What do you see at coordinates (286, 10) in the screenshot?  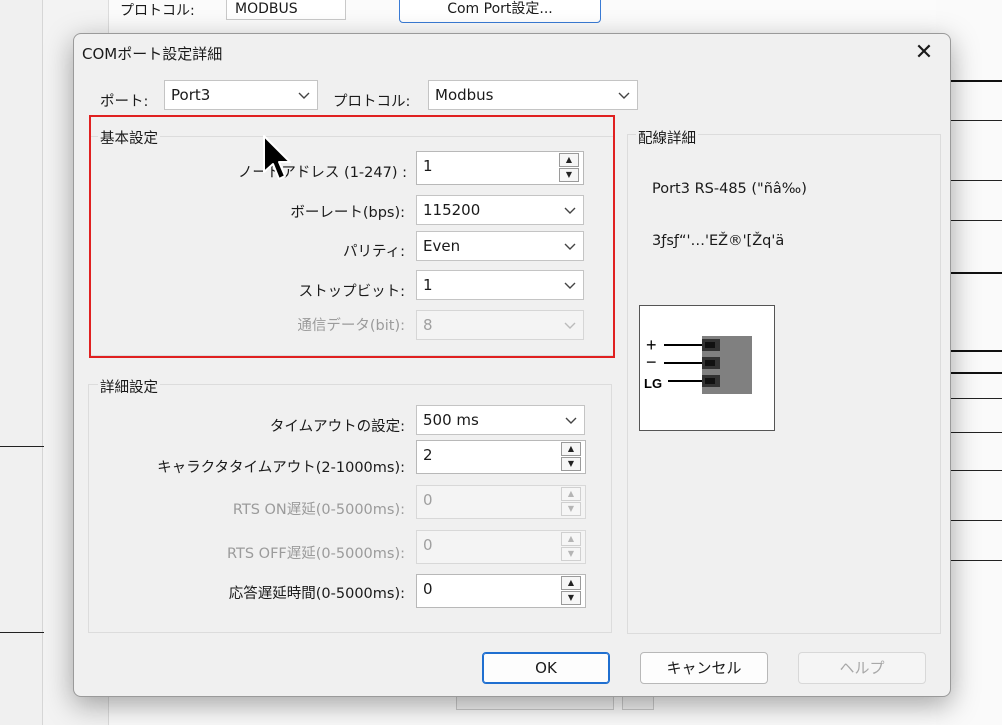 I see `parent-protocol-value: MODBUS` at bounding box center [286, 10].